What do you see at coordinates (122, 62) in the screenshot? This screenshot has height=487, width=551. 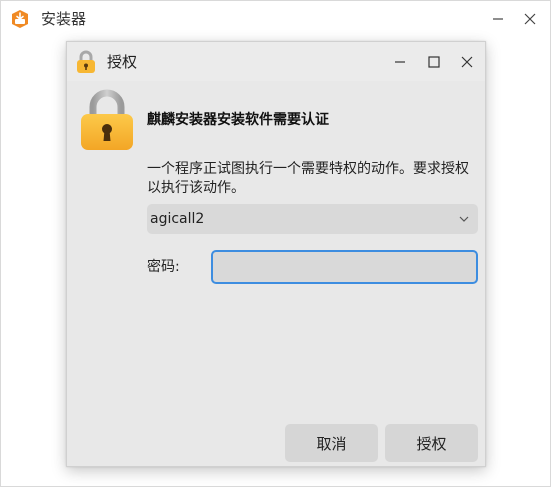 I see `dialog-title: 授权` at bounding box center [122, 62].